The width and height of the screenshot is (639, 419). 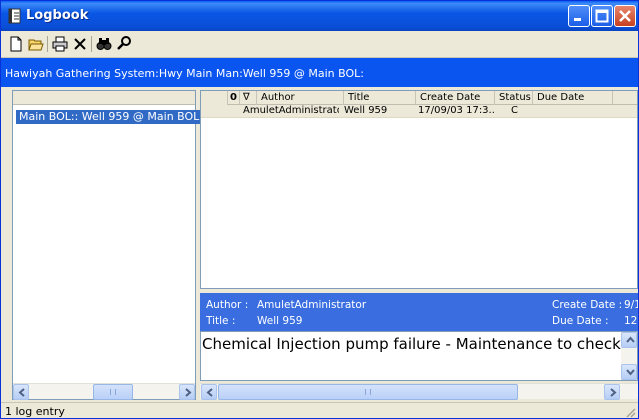 I want to click on print-icon, so click(x=60, y=44).